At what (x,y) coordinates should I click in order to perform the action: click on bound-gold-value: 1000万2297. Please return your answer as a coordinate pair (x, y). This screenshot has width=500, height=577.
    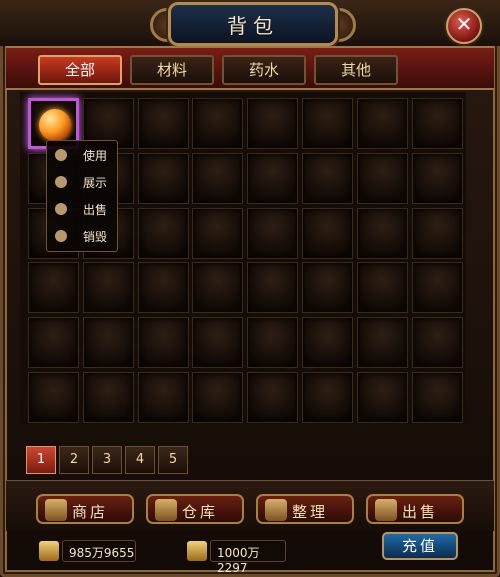
    Looking at the image, I should click on (238, 560).